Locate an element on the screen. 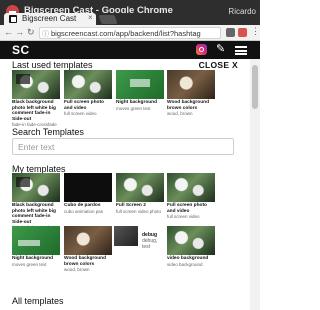 The image size is (320, 310). new-tab-button is located at coordinates (108, 19).